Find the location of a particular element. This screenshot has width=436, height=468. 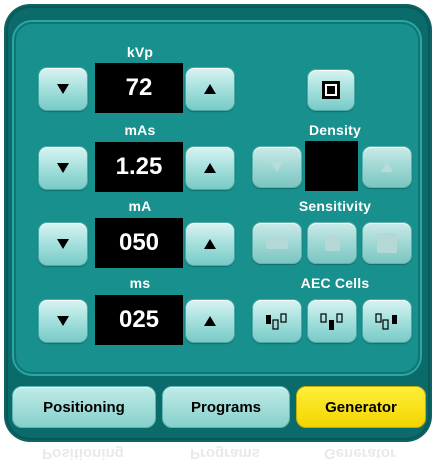

mas-label: mAs is located at coordinates (140, 130).